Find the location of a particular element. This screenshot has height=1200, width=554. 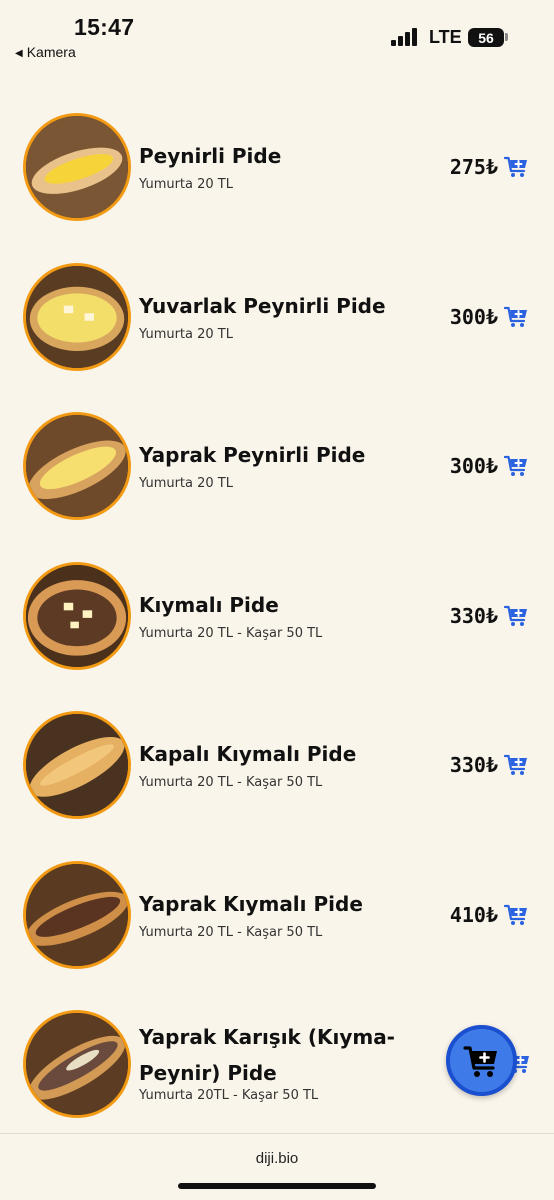

menu-item: Peynirli Pide Yumurta 20 TL 275₺ is located at coordinates (277, 167).